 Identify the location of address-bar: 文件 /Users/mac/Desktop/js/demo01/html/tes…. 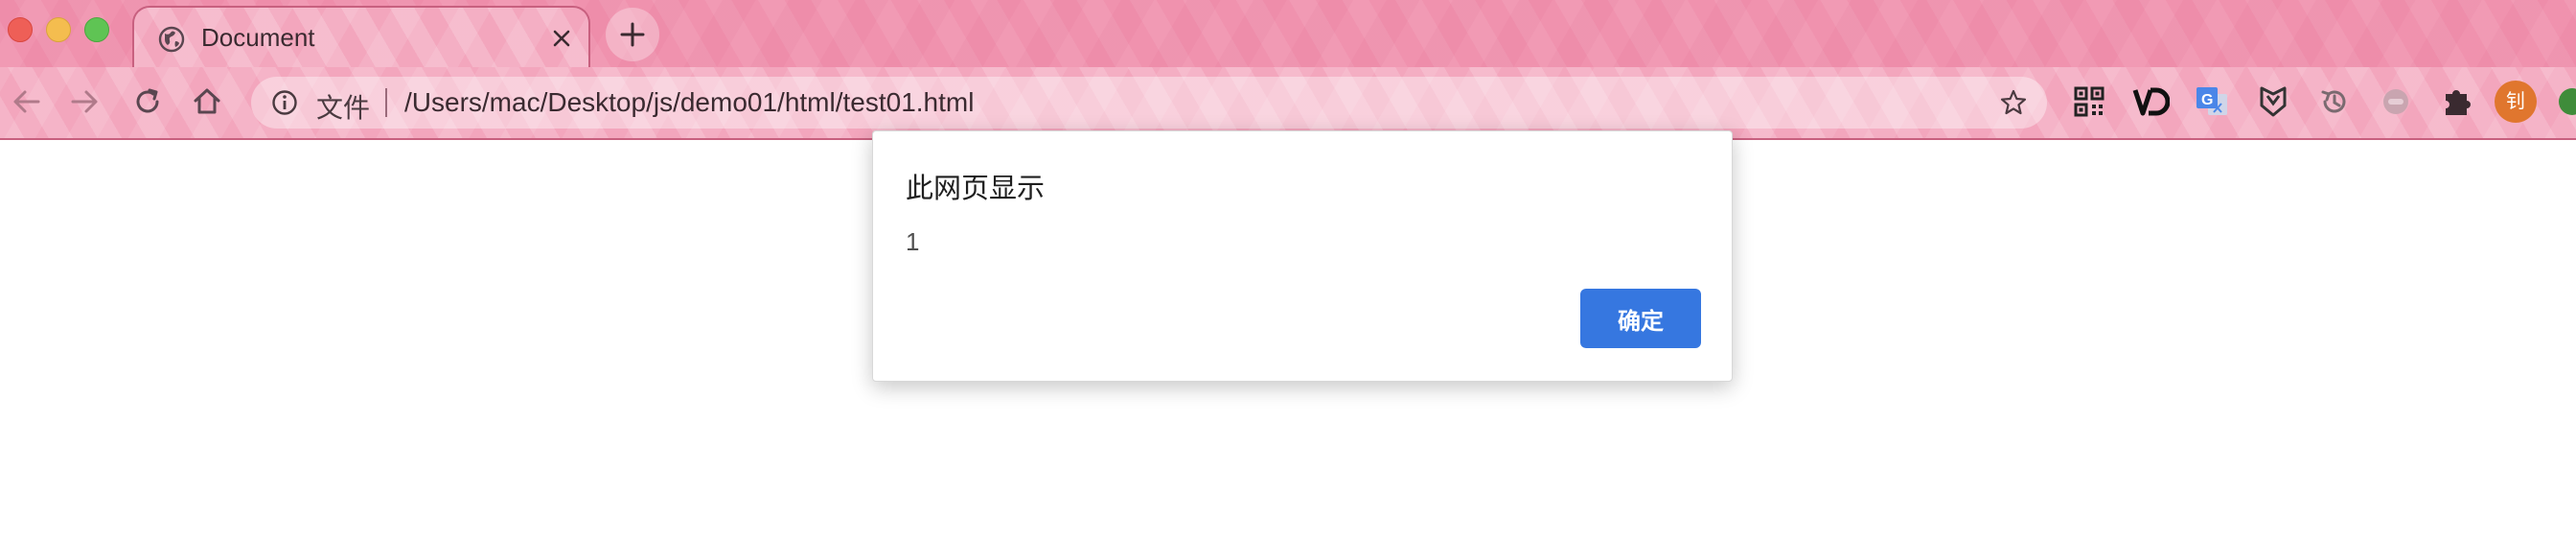
(1149, 103).